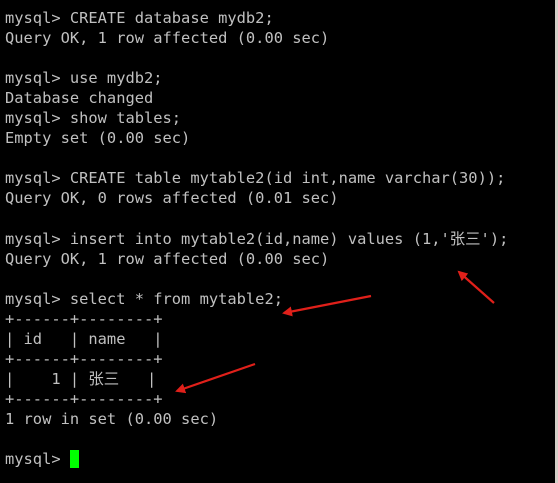 The height and width of the screenshot is (483, 558). I want to click on text-cursor, so click(74, 459).